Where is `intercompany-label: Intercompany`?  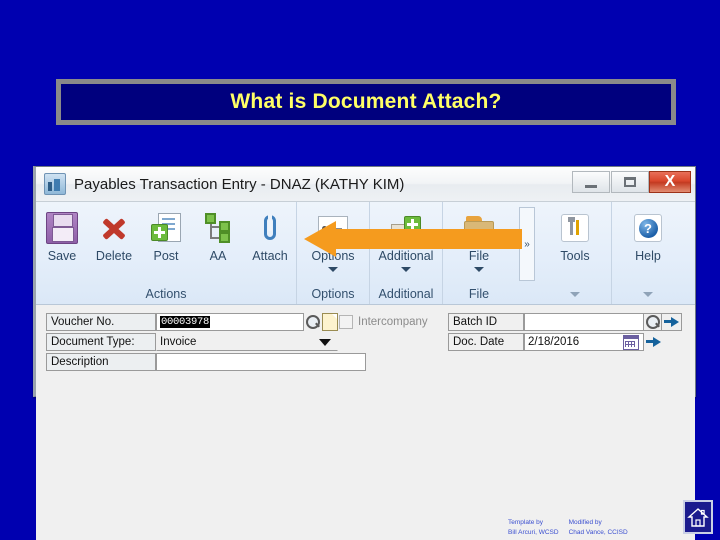
intercompany-label: Intercompany is located at coordinates (393, 322).